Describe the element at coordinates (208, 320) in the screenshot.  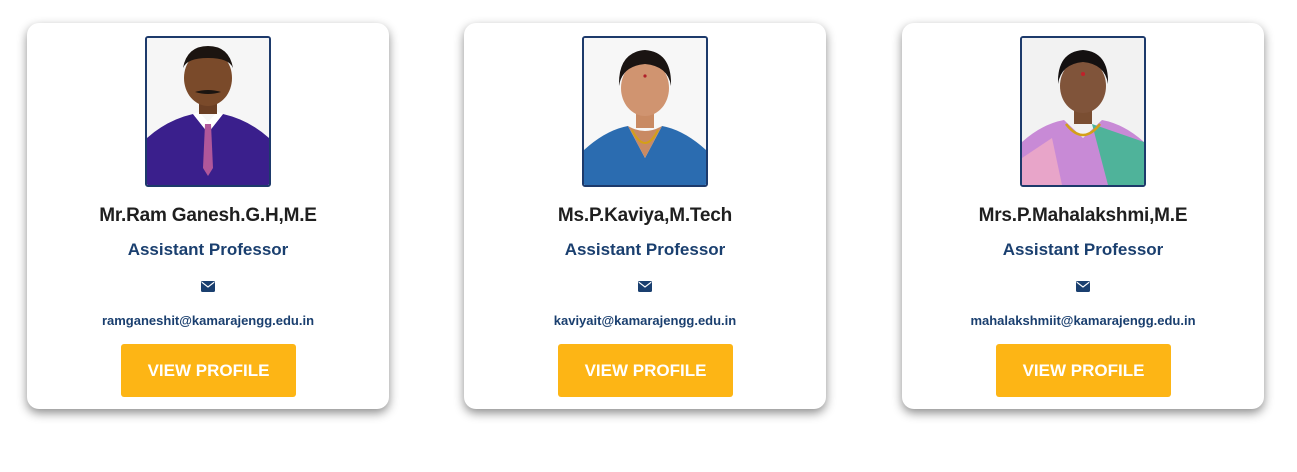
I see `faculty-email: ramganeshit@kamarajengg.edu.in` at that location.